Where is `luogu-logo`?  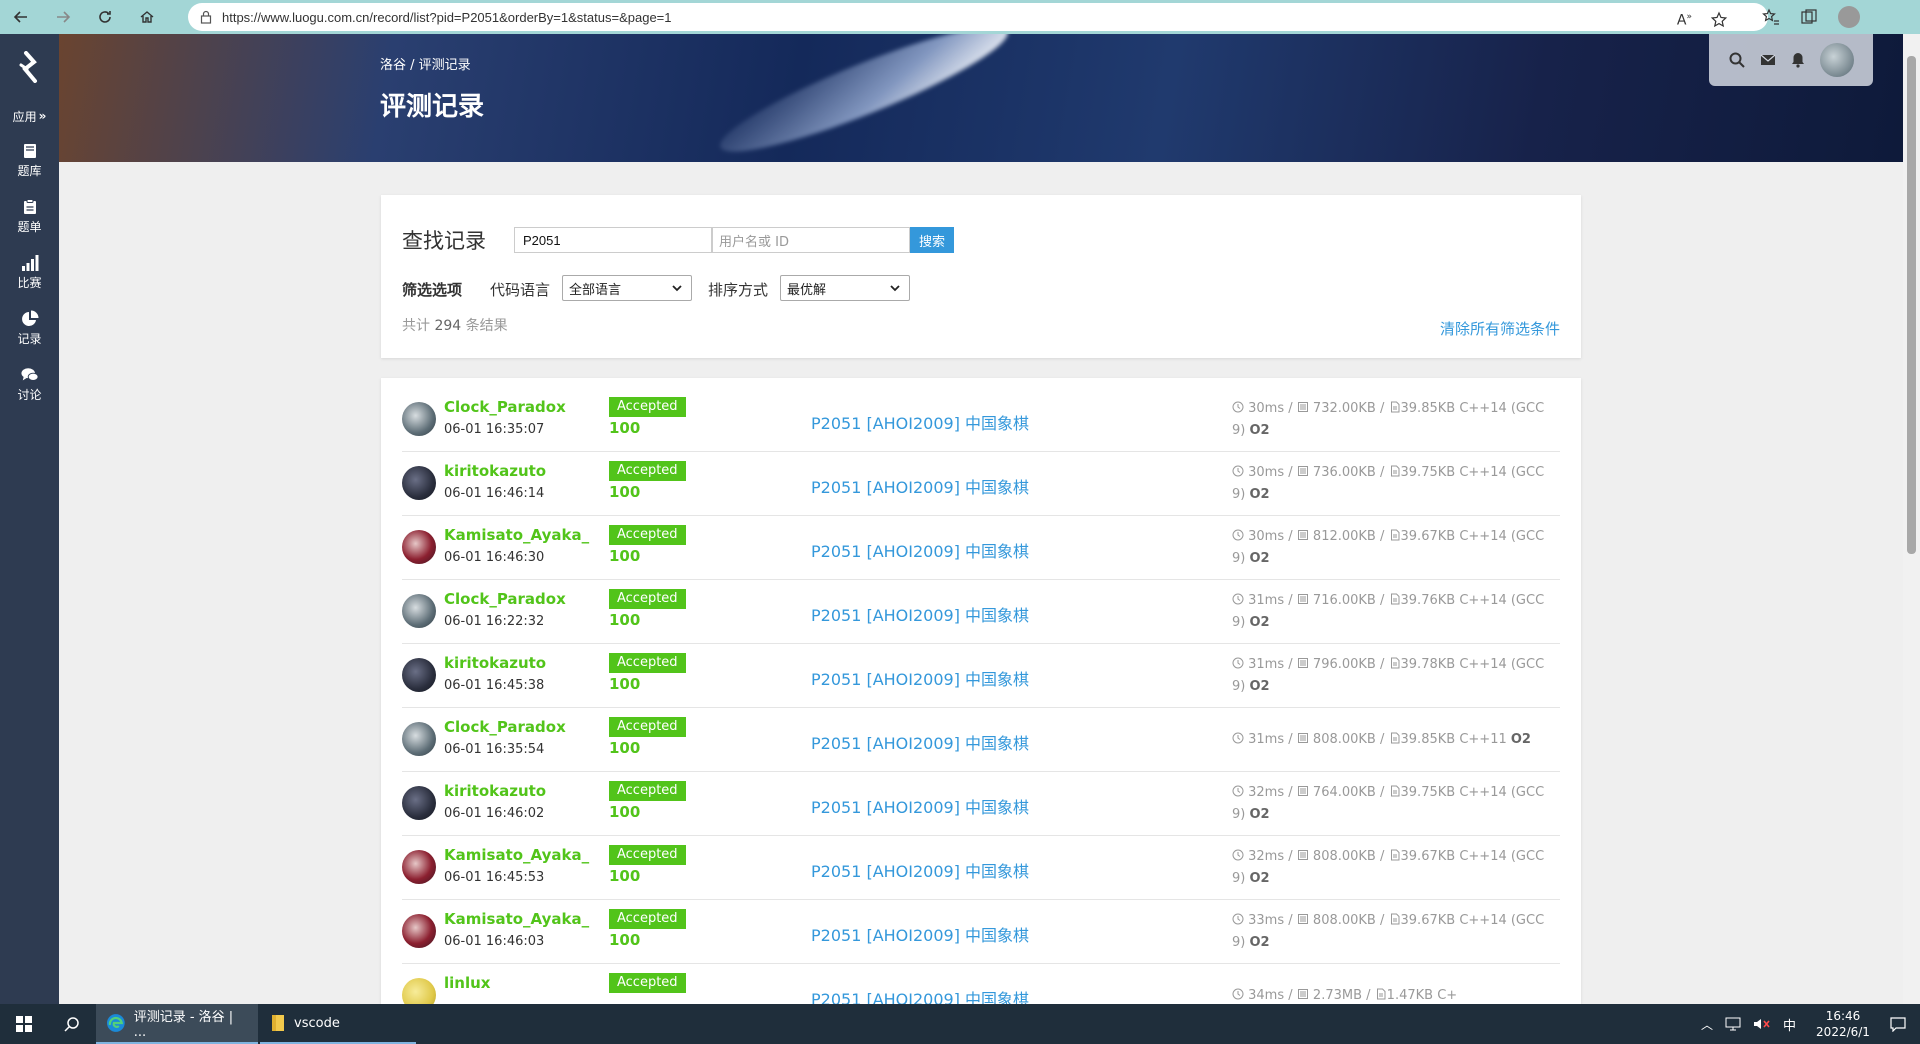
luogu-logo is located at coordinates (29, 67).